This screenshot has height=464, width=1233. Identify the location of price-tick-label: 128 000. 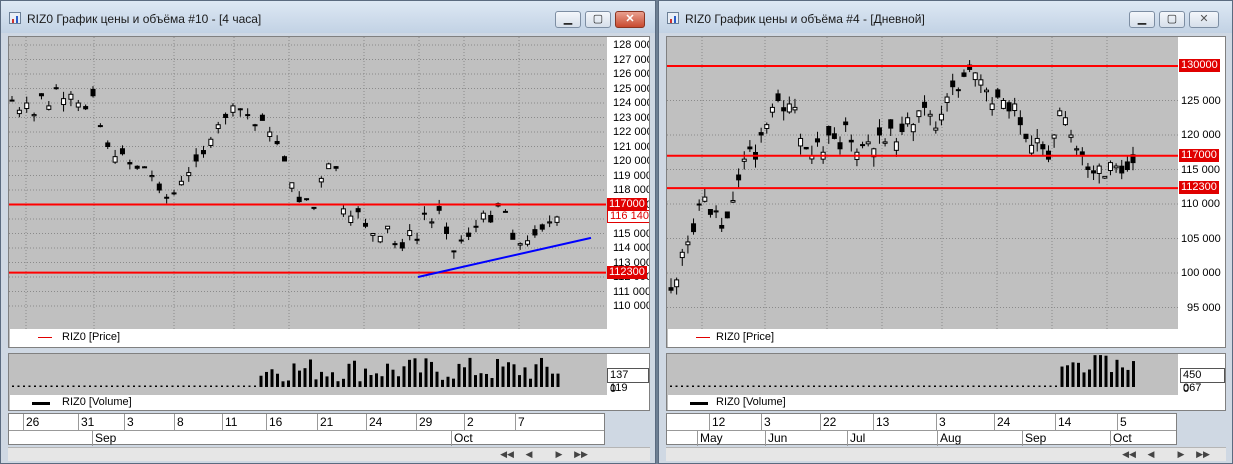
(631, 45).